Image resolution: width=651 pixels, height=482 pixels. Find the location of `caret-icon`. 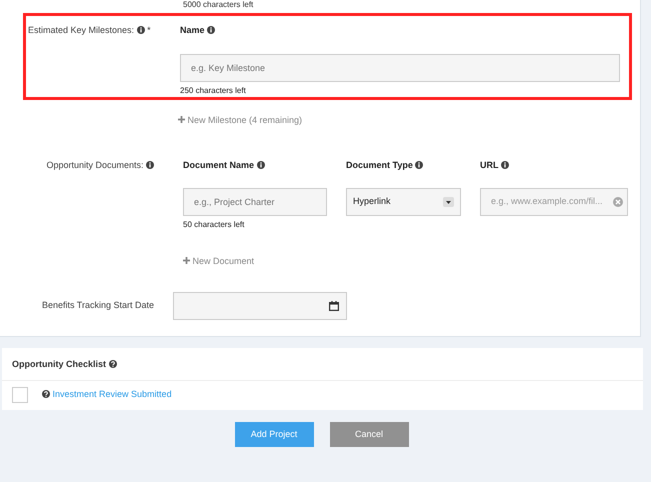

caret-icon is located at coordinates (448, 202).